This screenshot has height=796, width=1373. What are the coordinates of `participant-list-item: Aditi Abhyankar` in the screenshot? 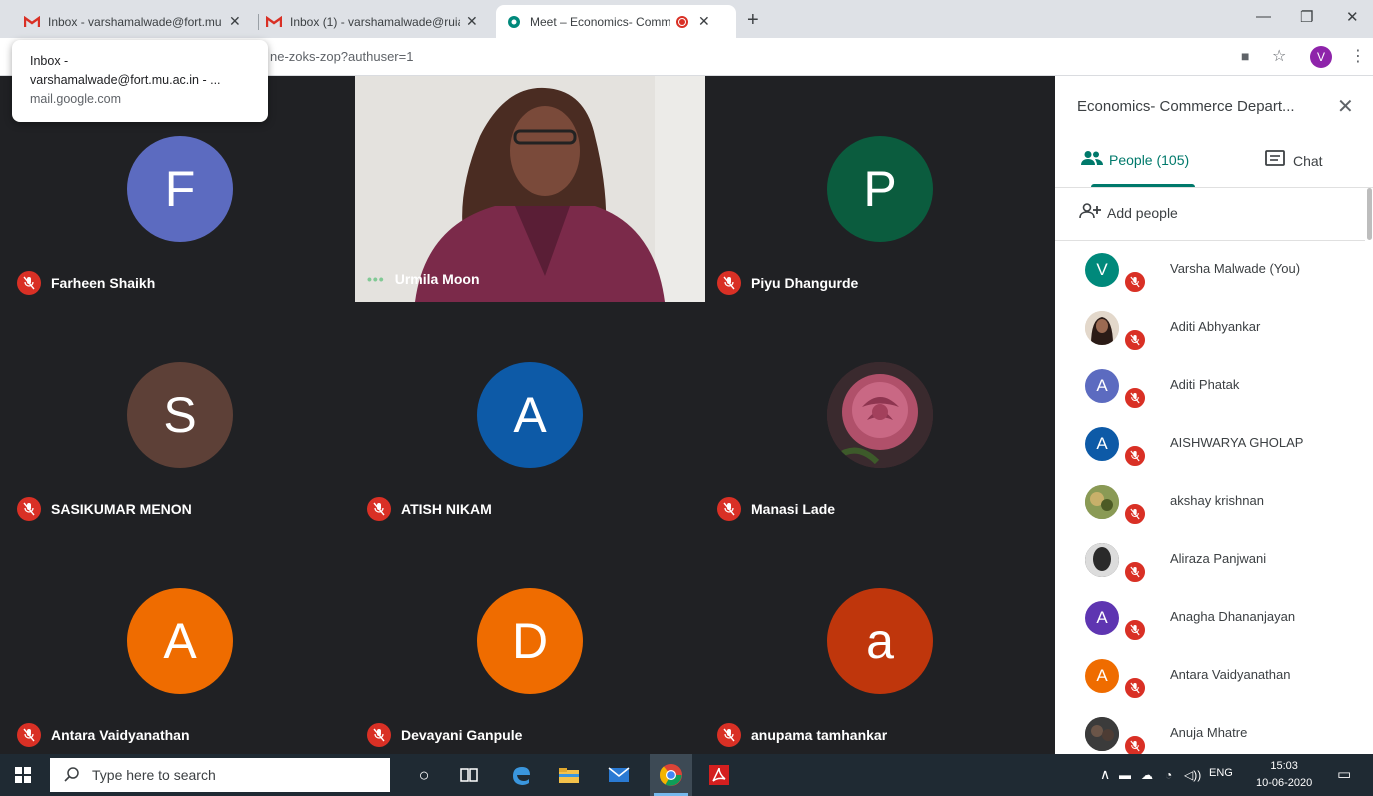 It's located at (1214, 331).